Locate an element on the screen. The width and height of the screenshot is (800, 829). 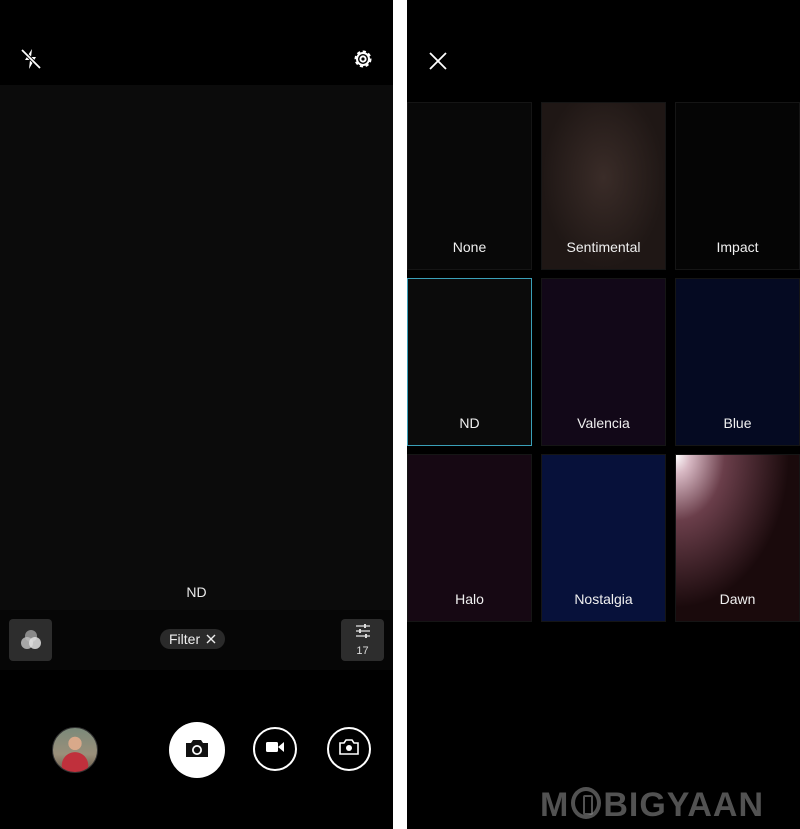
watermark-text-end: BIGYAAN is located at coordinates (683, 805).